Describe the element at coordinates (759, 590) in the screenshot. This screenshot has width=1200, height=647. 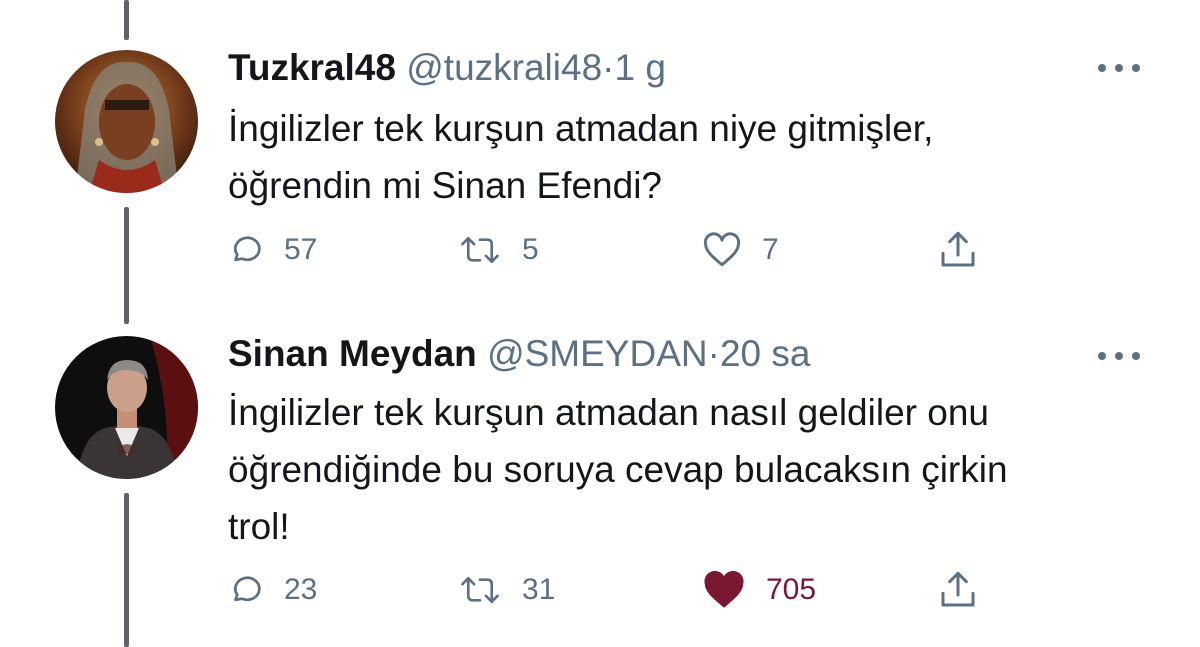
I see `like-button: 705` at that location.